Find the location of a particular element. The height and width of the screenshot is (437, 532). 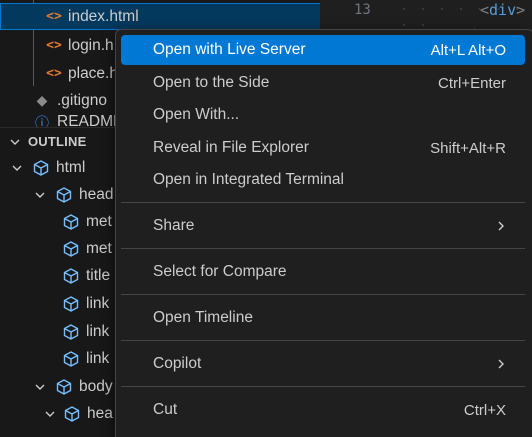

file-name: .gitigno is located at coordinates (82, 100).